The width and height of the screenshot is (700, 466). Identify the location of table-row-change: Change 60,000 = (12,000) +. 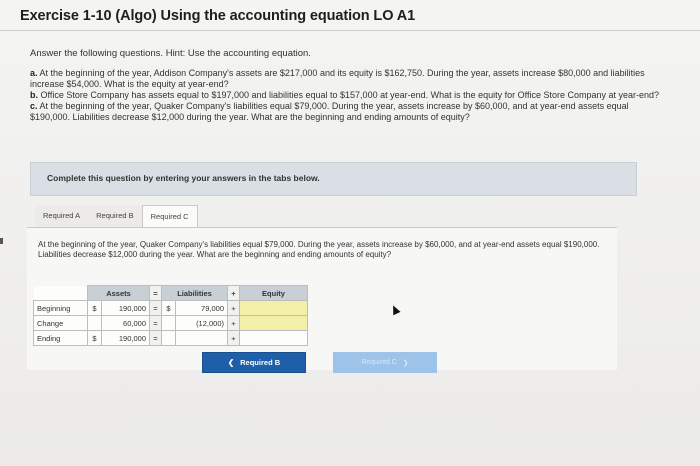
(170, 323).